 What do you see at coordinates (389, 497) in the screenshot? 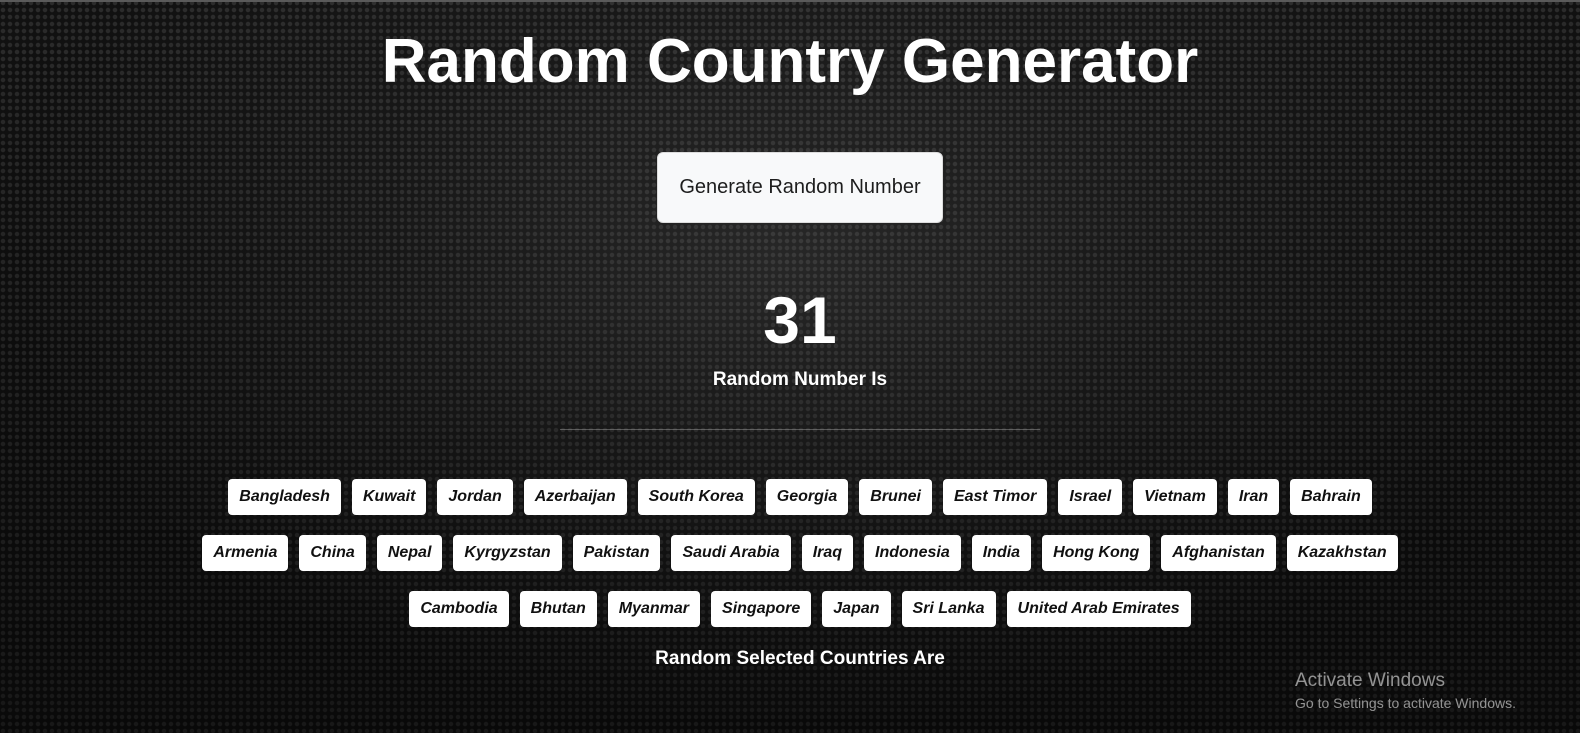
I see `country-chip: Kuwait` at bounding box center [389, 497].